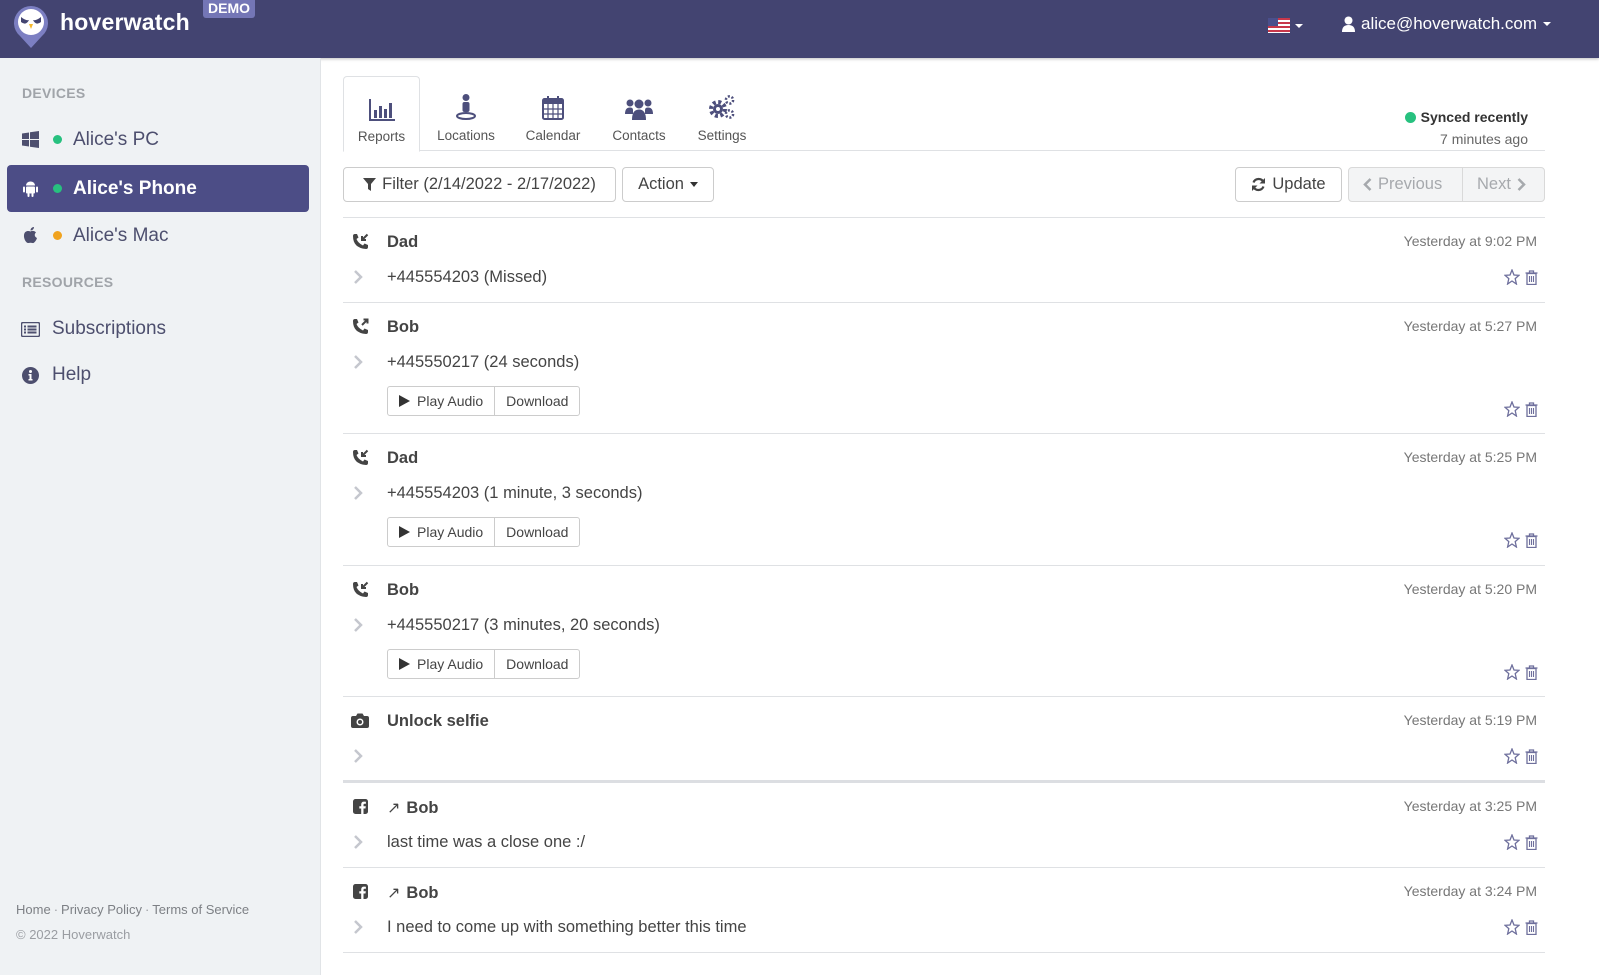 The width and height of the screenshot is (1599, 975). I want to click on device-label: Alice's PC, so click(116, 139).